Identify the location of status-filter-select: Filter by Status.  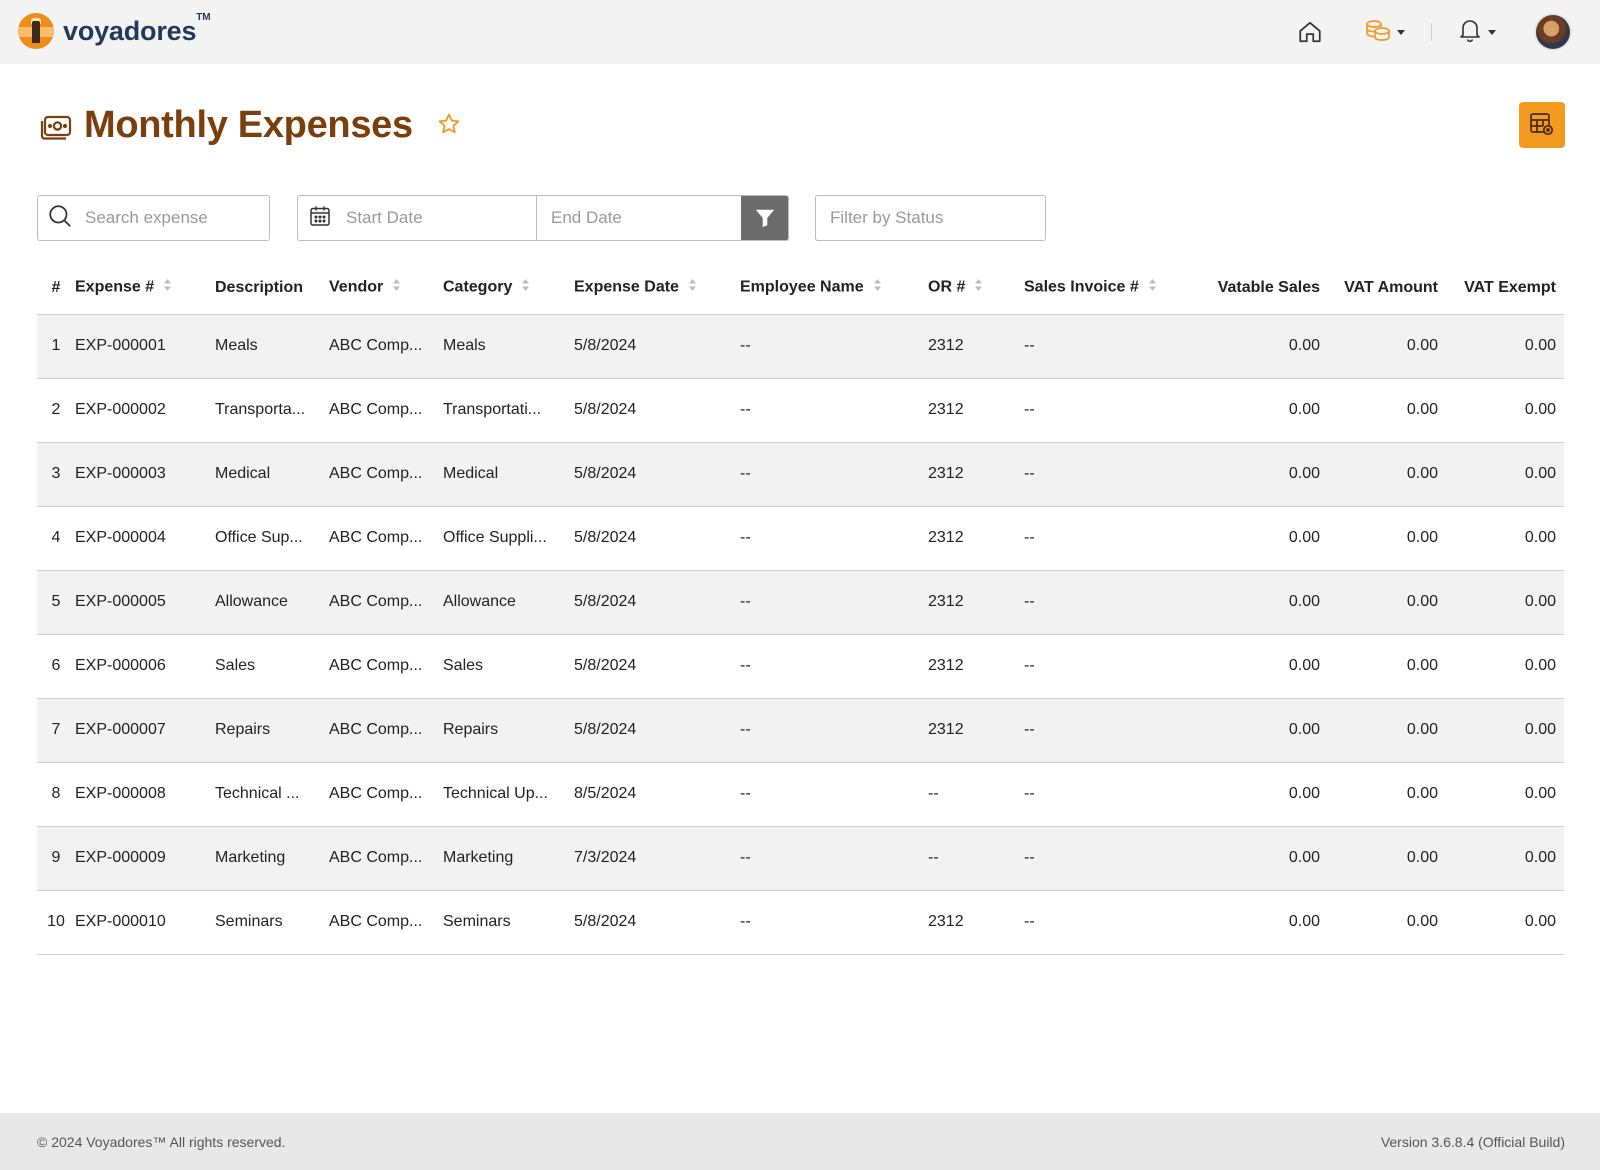
(930, 218).